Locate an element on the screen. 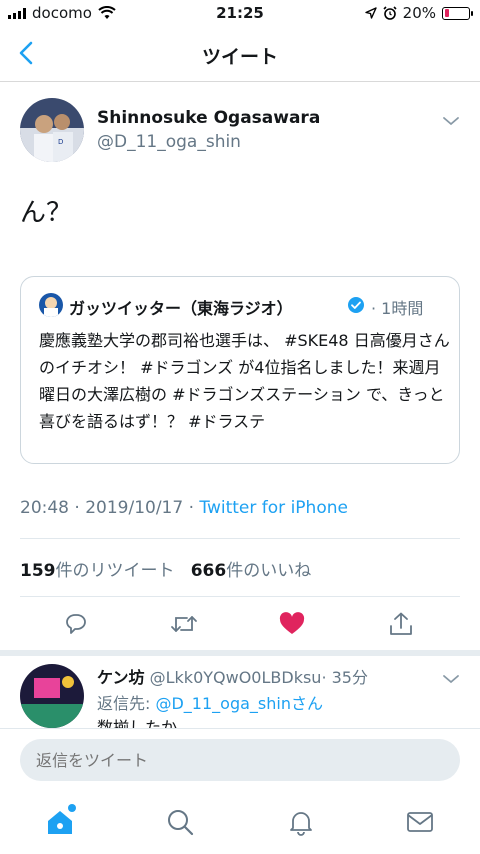 The height and width of the screenshot is (854, 480). heart-icon is located at coordinates (292, 623).